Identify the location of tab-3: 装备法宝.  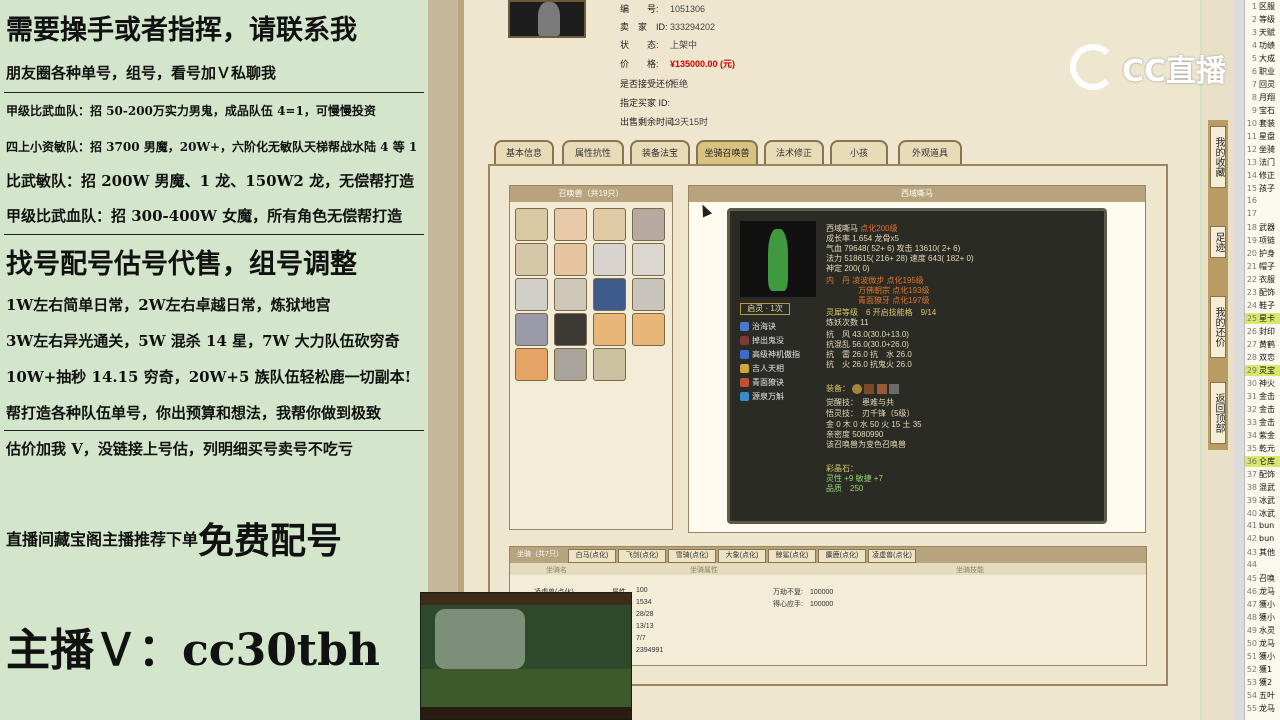
(660, 152).